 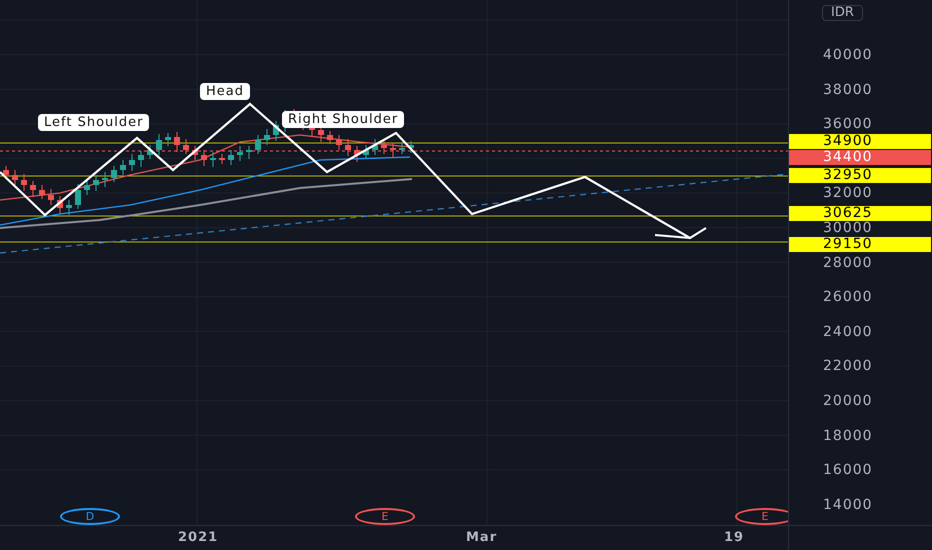 What do you see at coordinates (225, 91) in the screenshot?
I see `pattern-label: Head` at bounding box center [225, 91].